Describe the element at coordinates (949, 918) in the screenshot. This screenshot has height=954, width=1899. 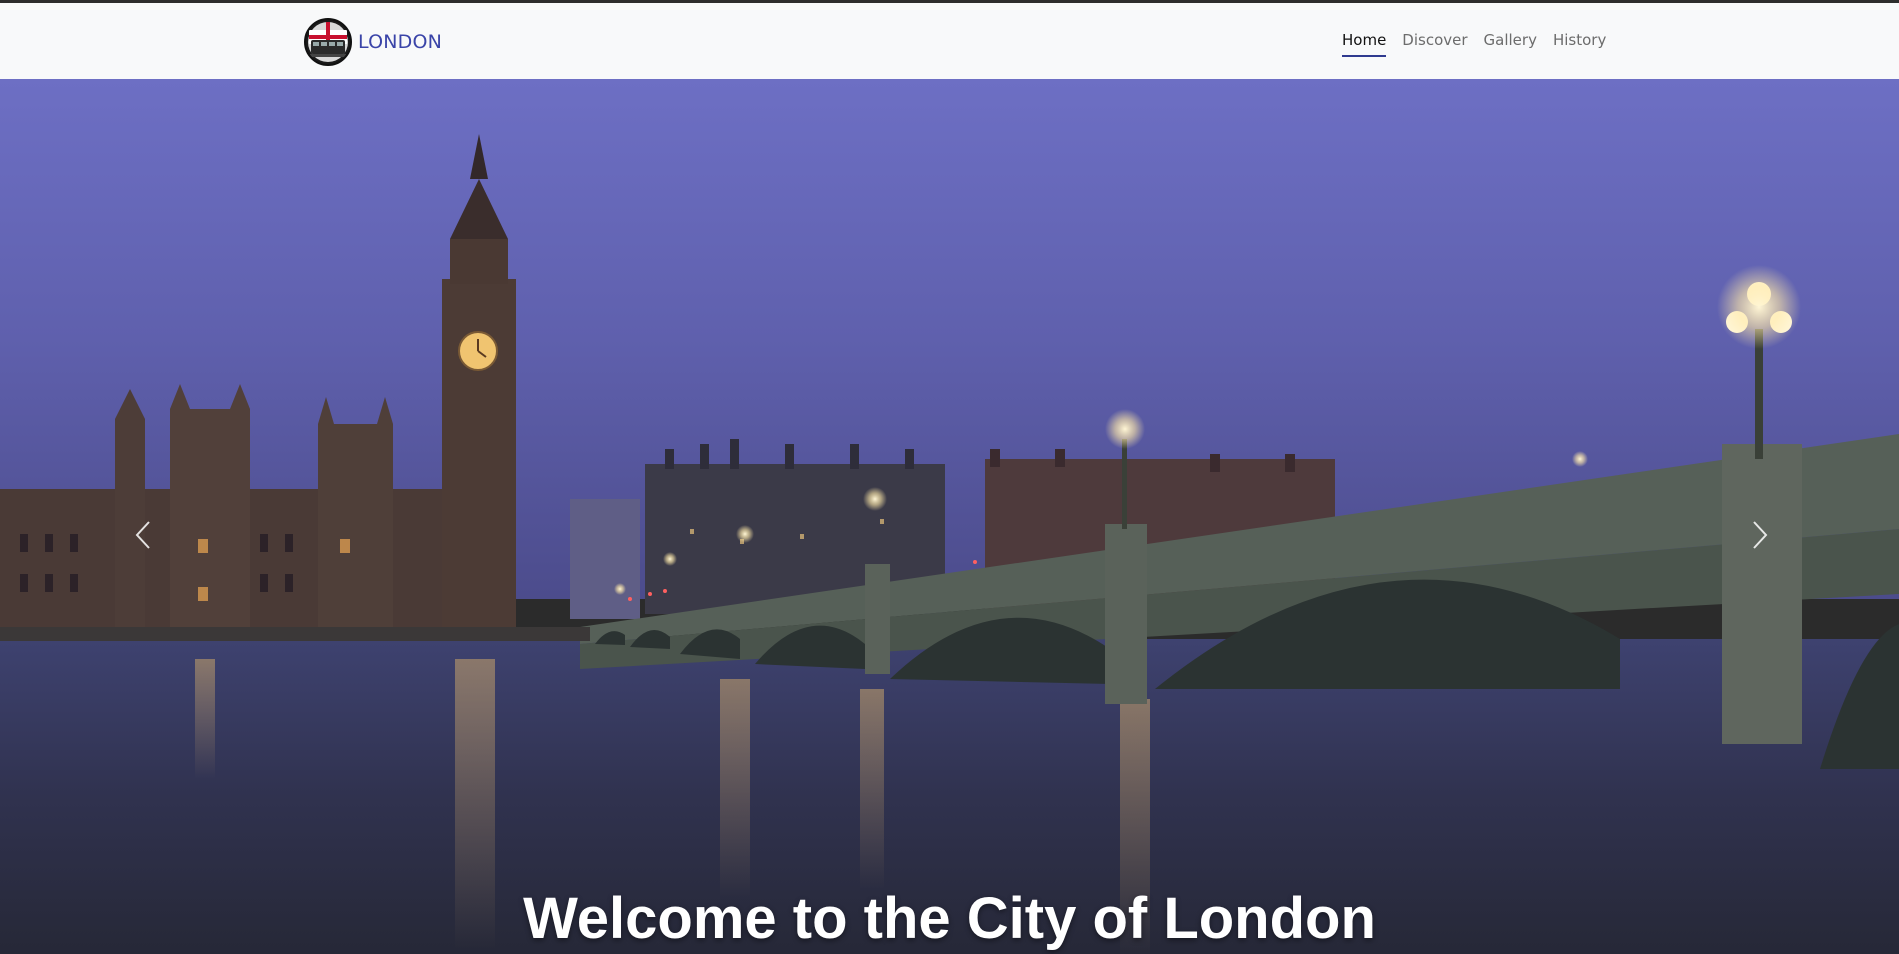
I see `hero-caption: Welcome to the City of London` at that location.